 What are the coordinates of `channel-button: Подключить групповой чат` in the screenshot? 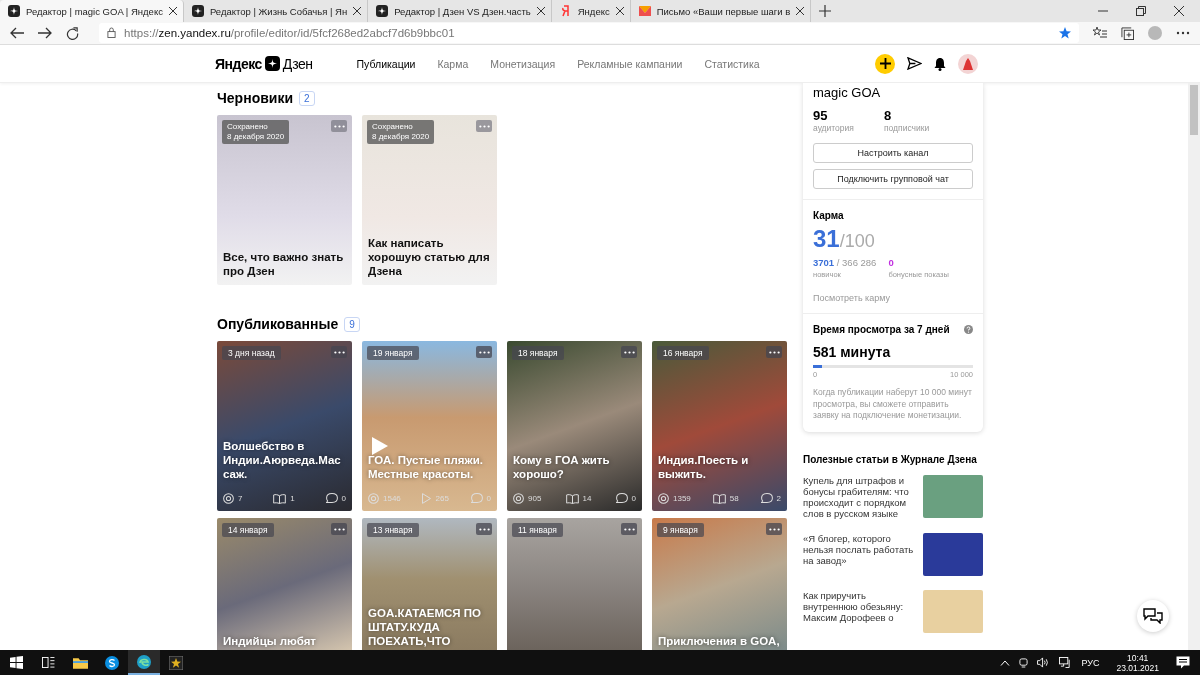 It's located at (893, 179).